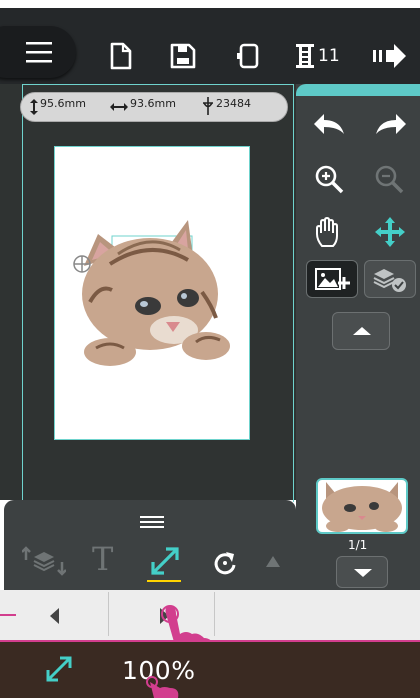  What do you see at coordinates (8, 615) in the screenshot?
I see `annotation-line` at bounding box center [8, 615].